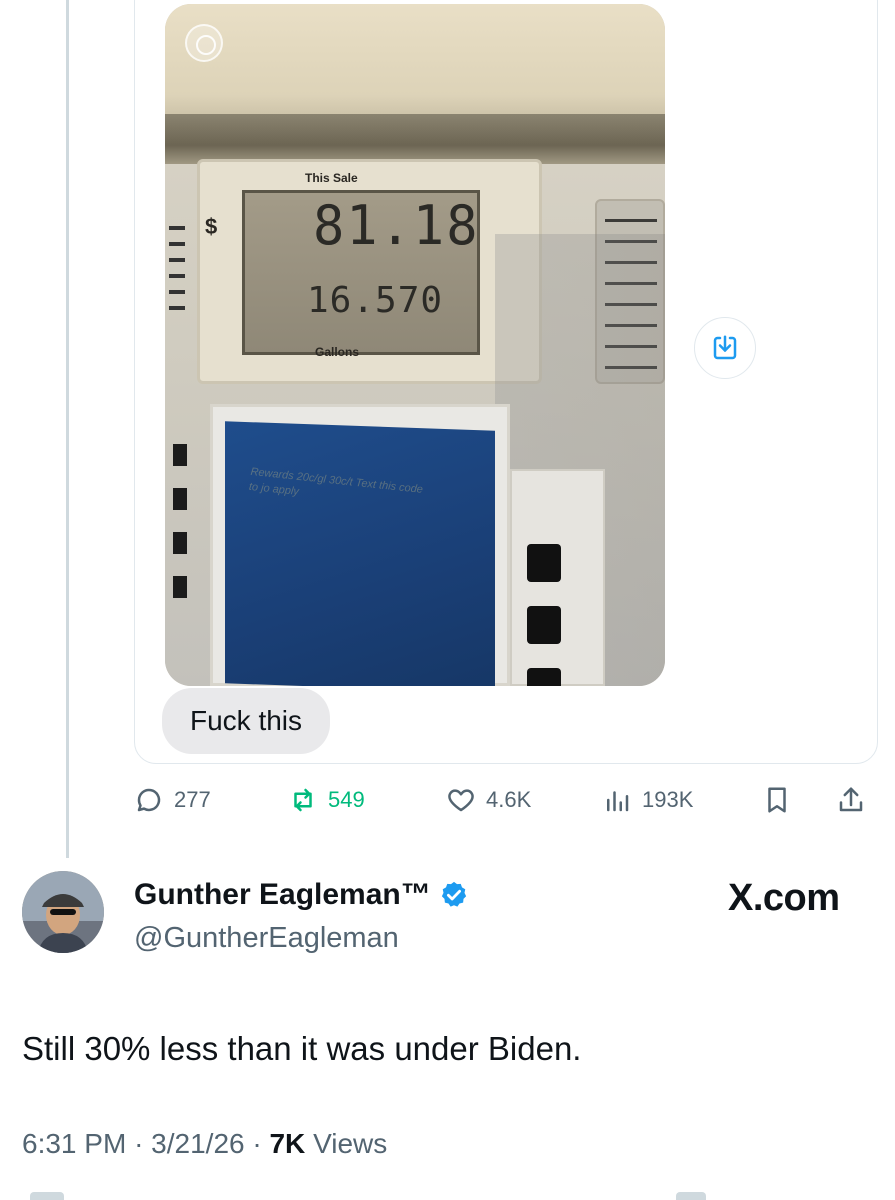 The width and height of the screenshot is (895, 1200). I want to click on download-button, so click(725, 348).